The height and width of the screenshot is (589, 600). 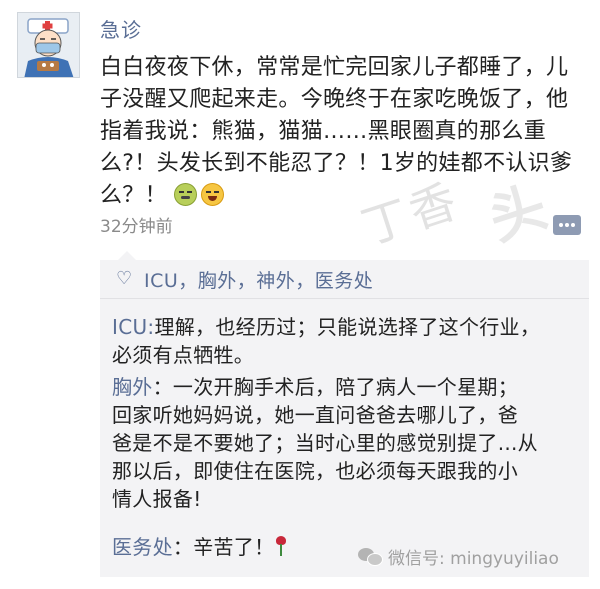 I want to click on comment-line: 胸外：一次开胸手术后，陪了病人一个星期；, so click(x=347, y=387).